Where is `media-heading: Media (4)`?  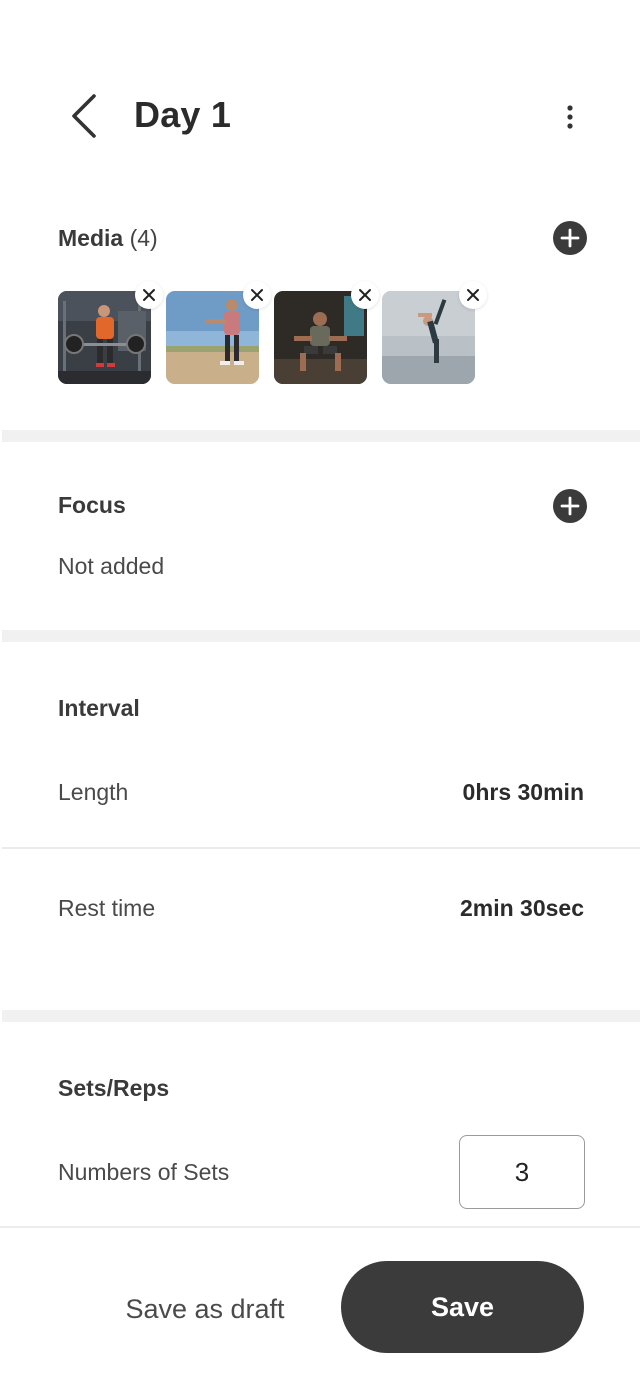 media-heading: Media (4) is located at coordinates (108, 238).